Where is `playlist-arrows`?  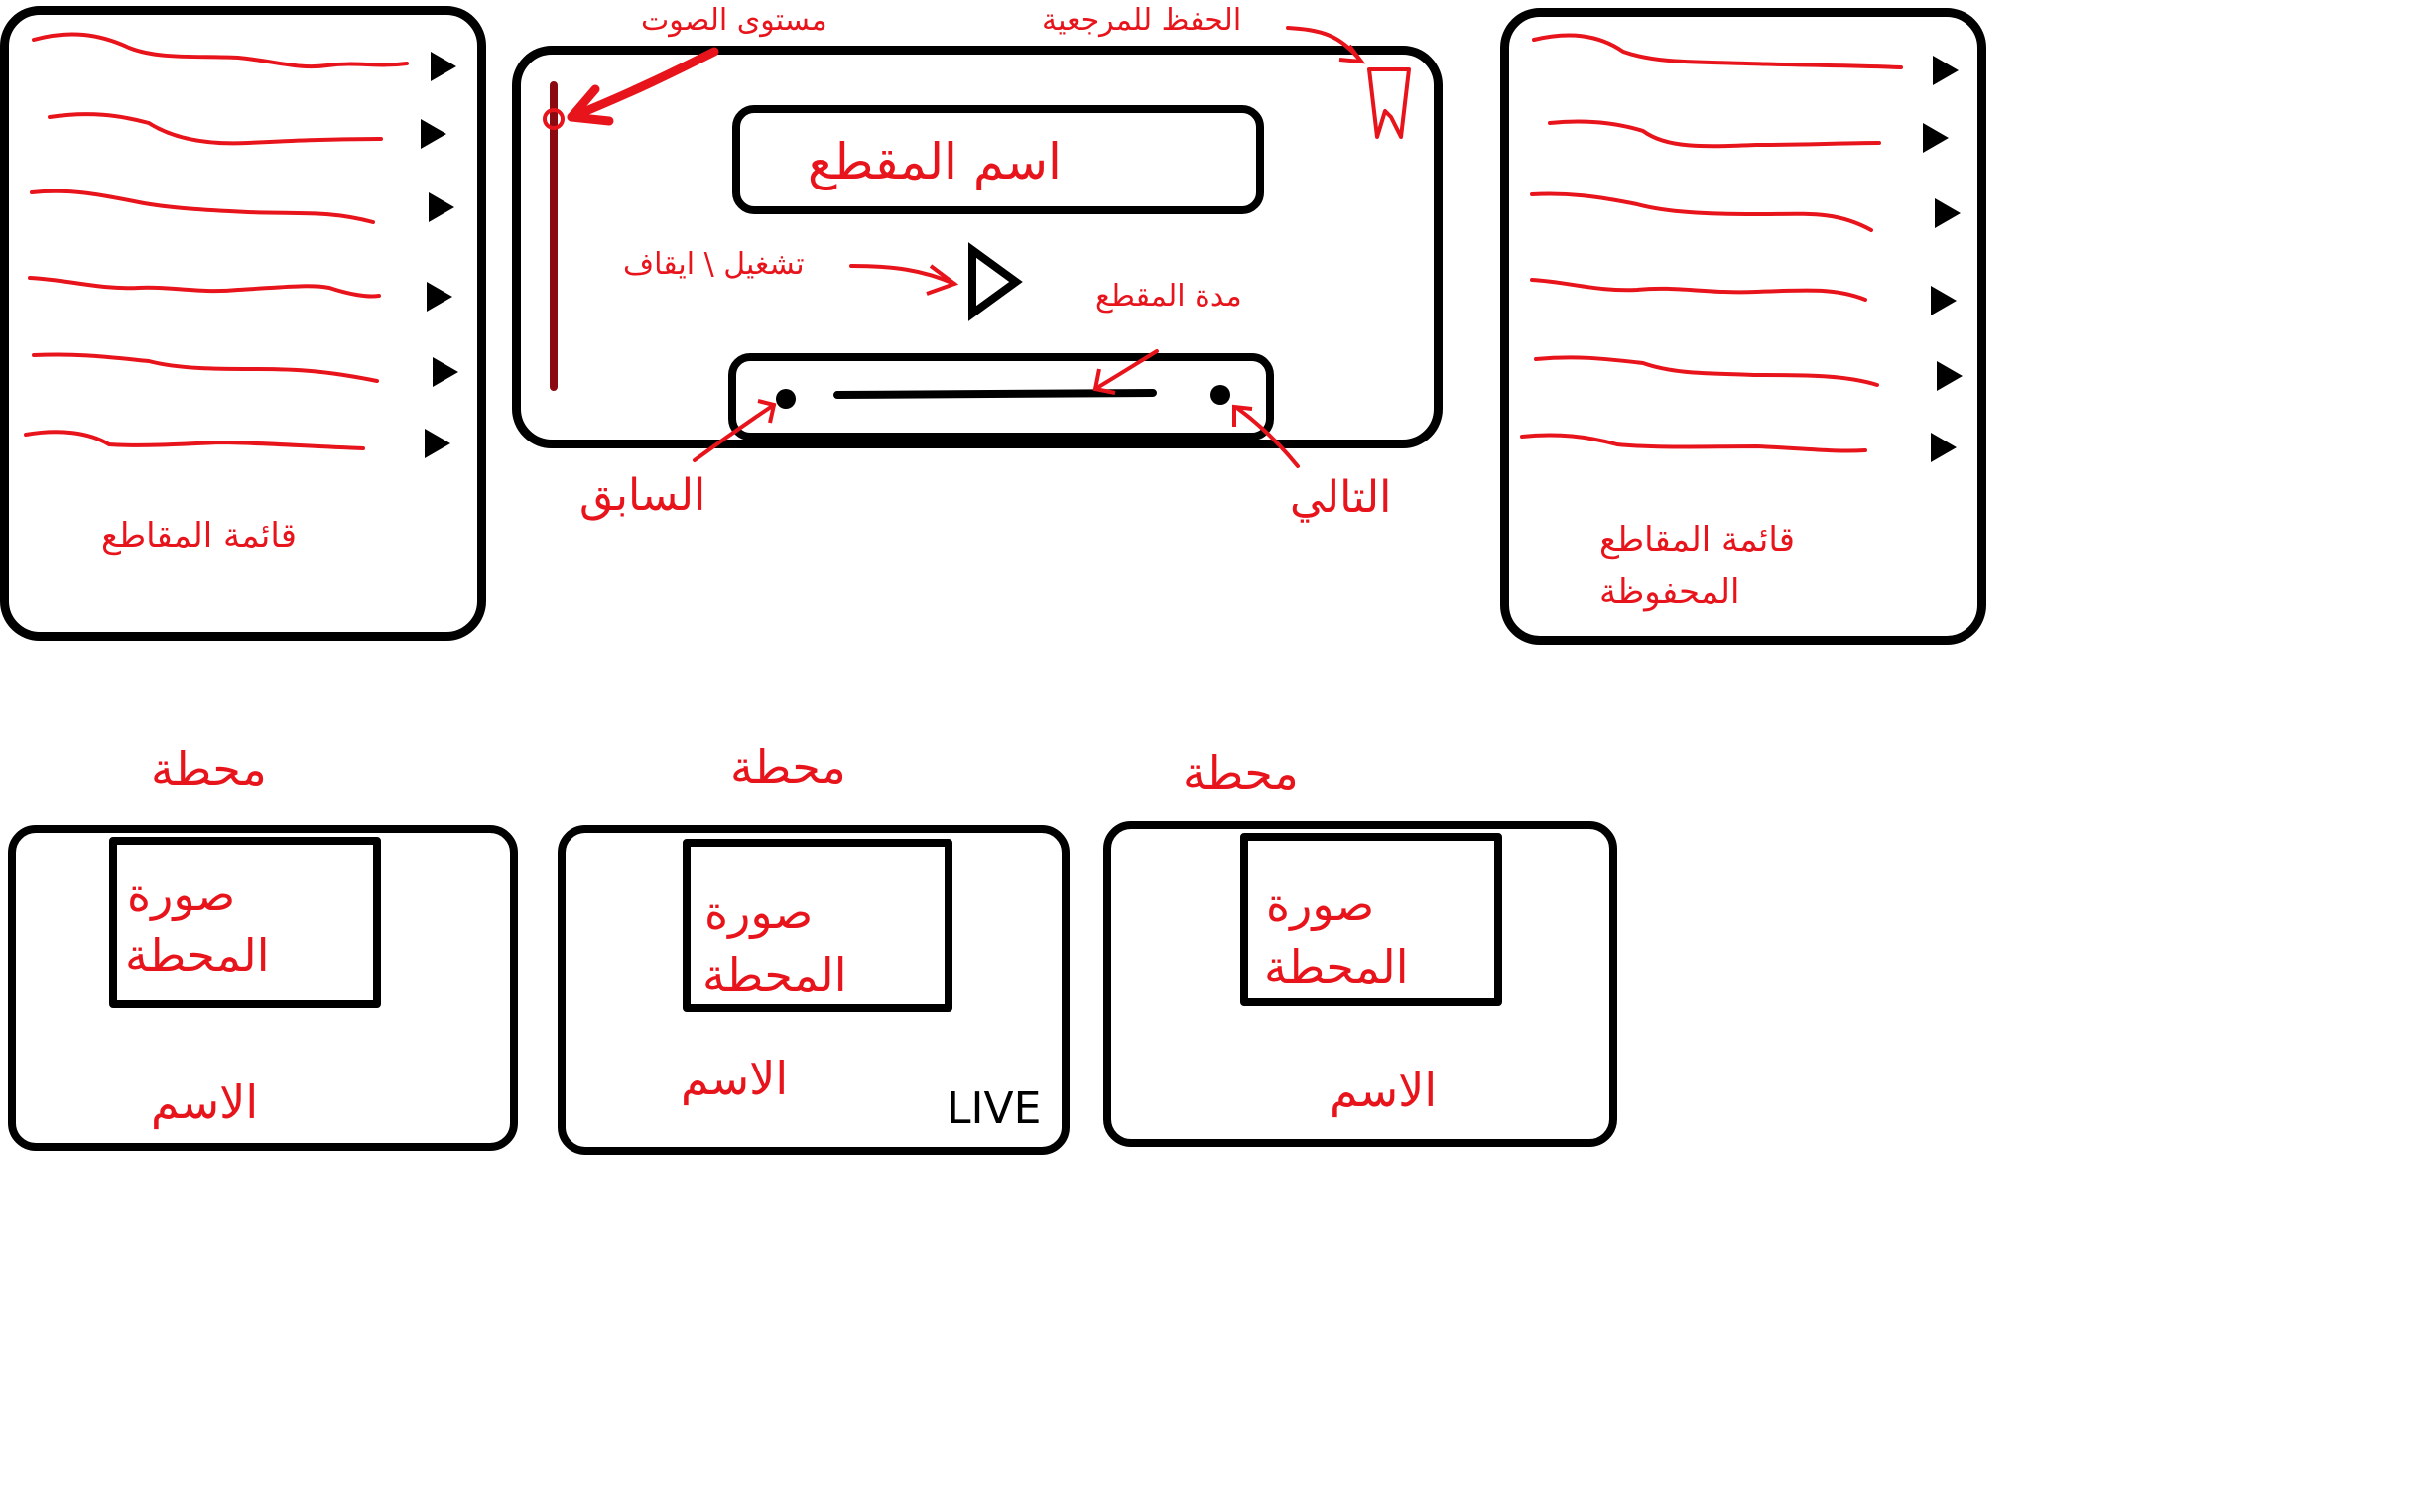 playlist-arrows is located at coordinates (439, 255).